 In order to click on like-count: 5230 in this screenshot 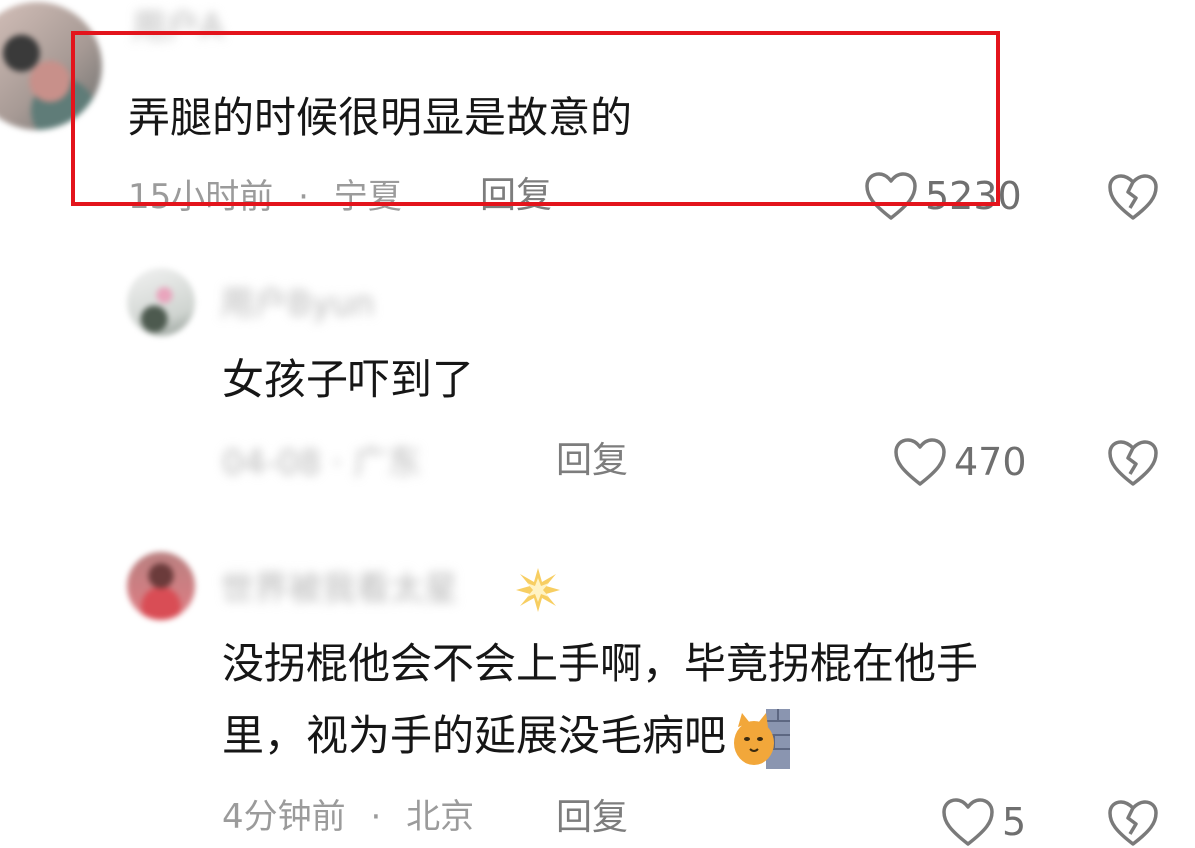, I will do `click(973, 196)`.